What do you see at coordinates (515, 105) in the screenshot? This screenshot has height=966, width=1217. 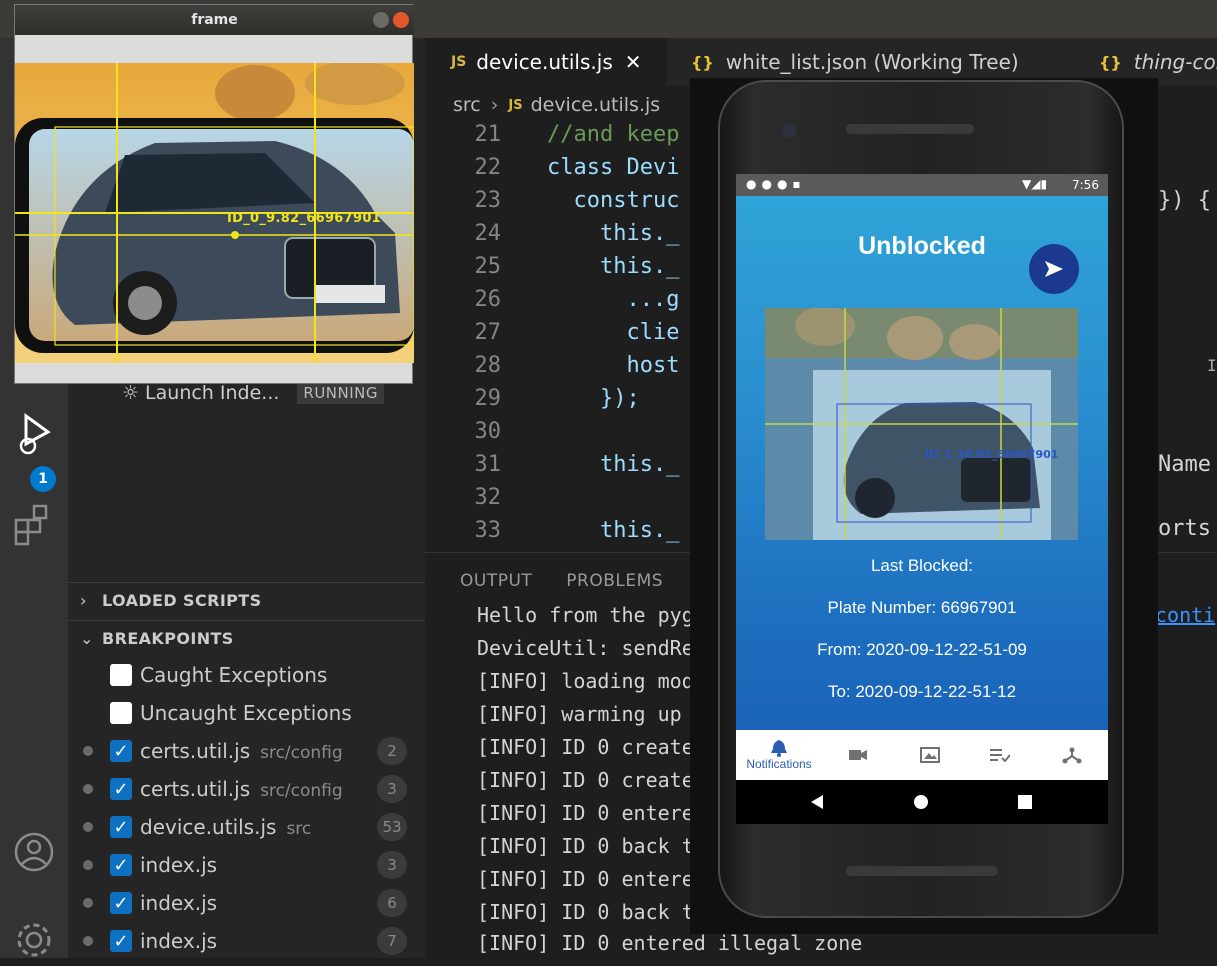 I see `js-file-icon: JS` at bounding box center [515, 105].